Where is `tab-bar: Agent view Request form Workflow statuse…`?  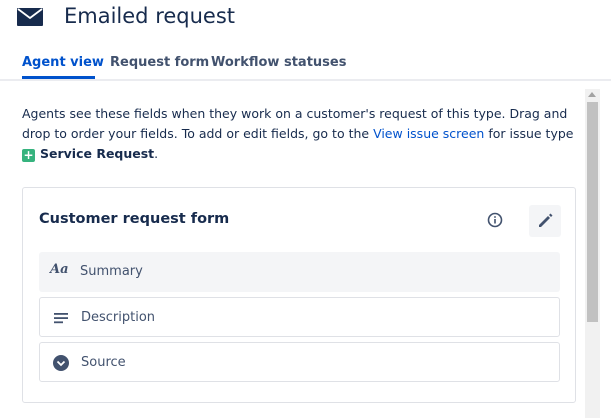
tab-bar: Agent view Request form Workflow statuse… is located at coordinates (305, 65).